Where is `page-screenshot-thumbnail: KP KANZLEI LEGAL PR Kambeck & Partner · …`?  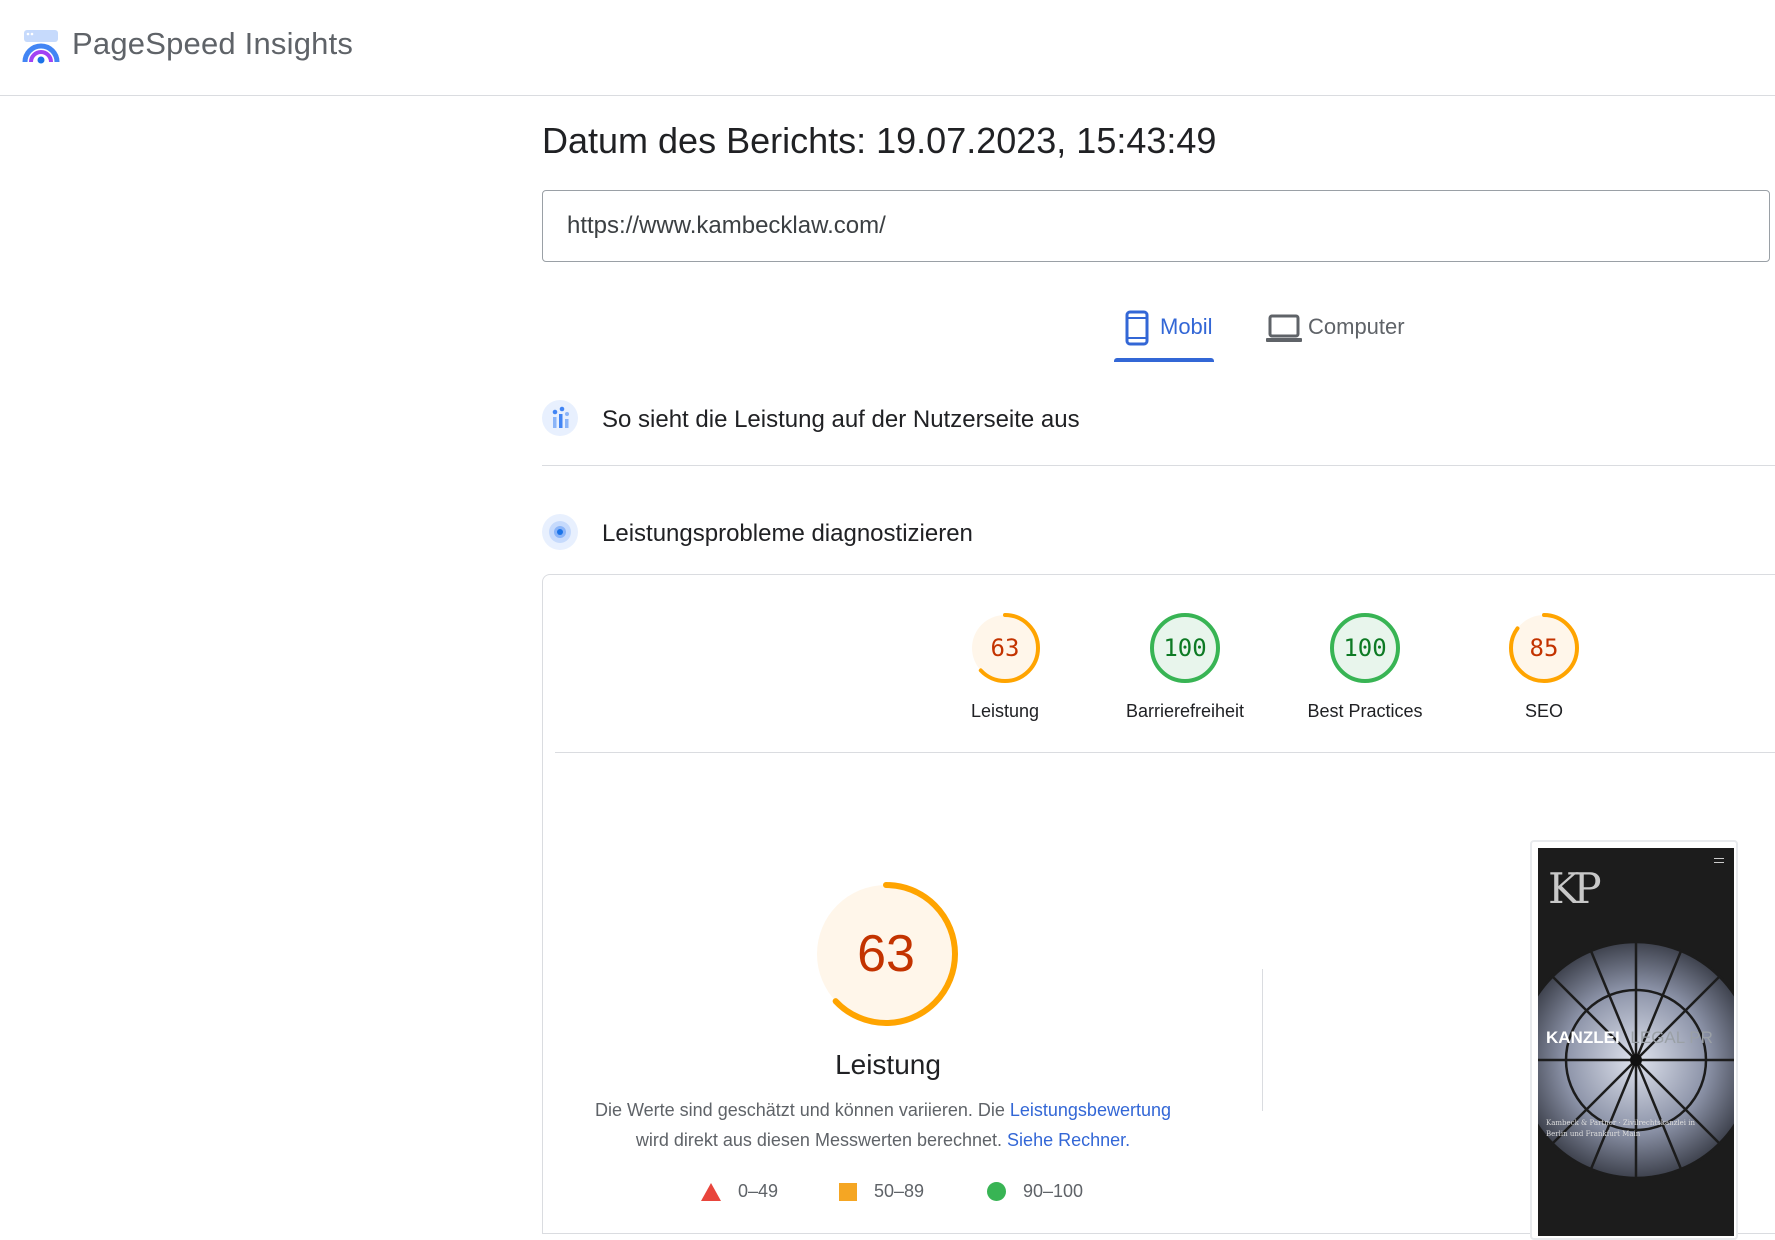 page-screenshot-thumbnail: KP KANZLEI LEGAL PR Kambeck & Partner · … is located at coordinates (1634, 1040).